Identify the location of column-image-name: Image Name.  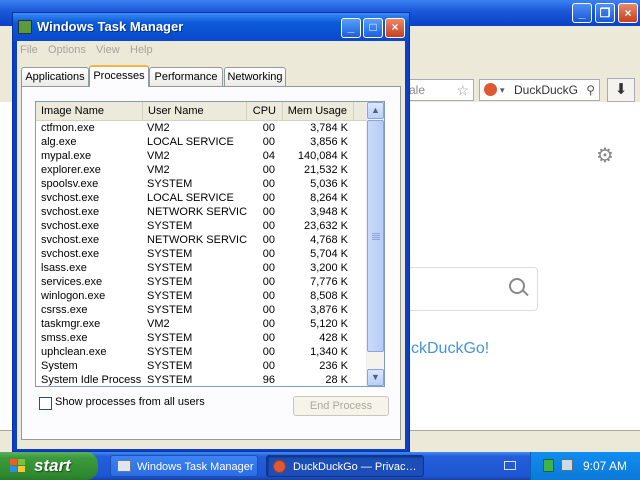
(89, 111).